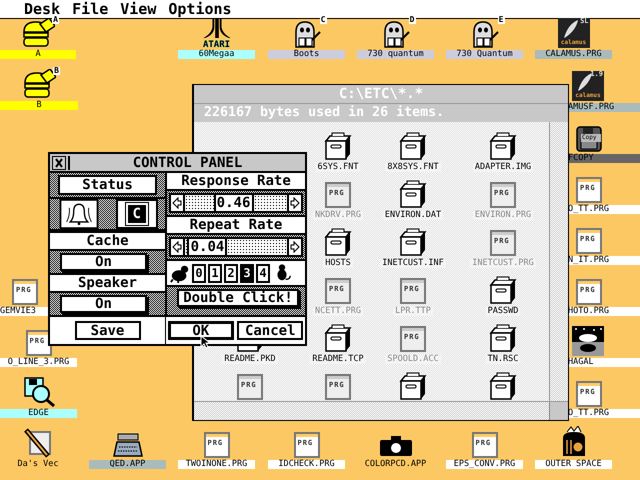  What do you see at coordinates (395, 54) in the screenshot?
I see `icon-label: 730 quantum` at bounding box center [395, 54].